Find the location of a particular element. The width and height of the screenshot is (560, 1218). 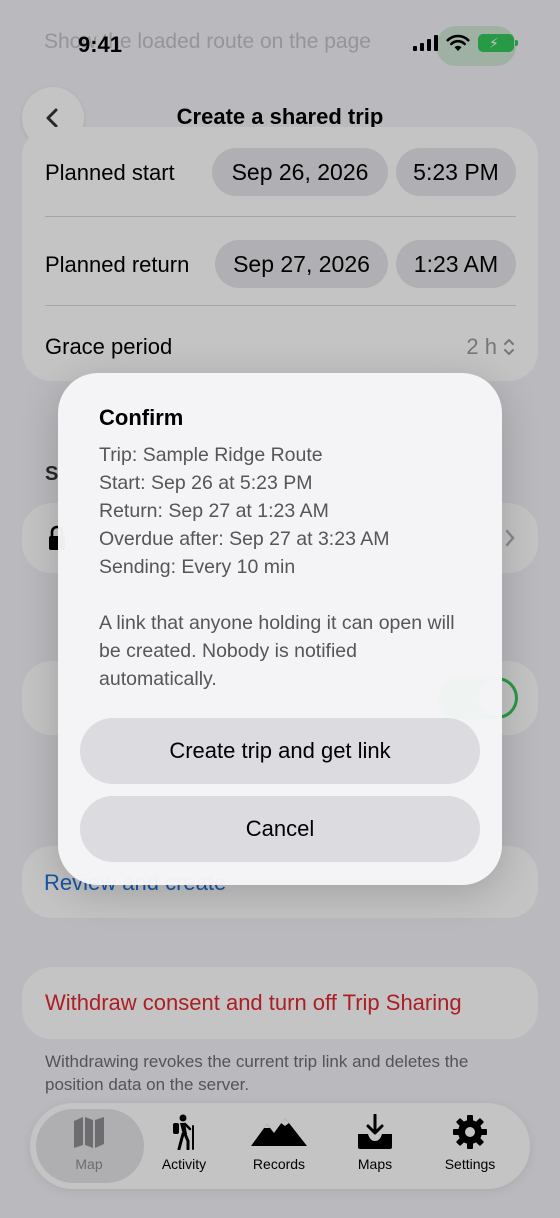

create-trip-button: Create trip and get link is located at coordinates (280, 751).